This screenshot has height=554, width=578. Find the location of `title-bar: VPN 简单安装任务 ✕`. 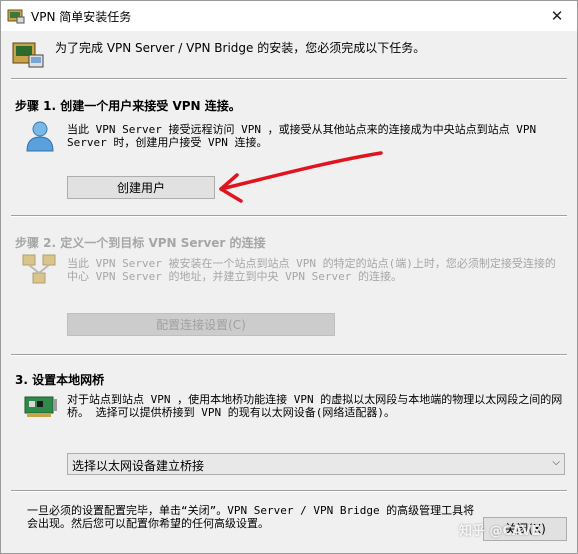

title-bar: VPN 简单安装任务 ✕ is located at coordinates (289, 16).